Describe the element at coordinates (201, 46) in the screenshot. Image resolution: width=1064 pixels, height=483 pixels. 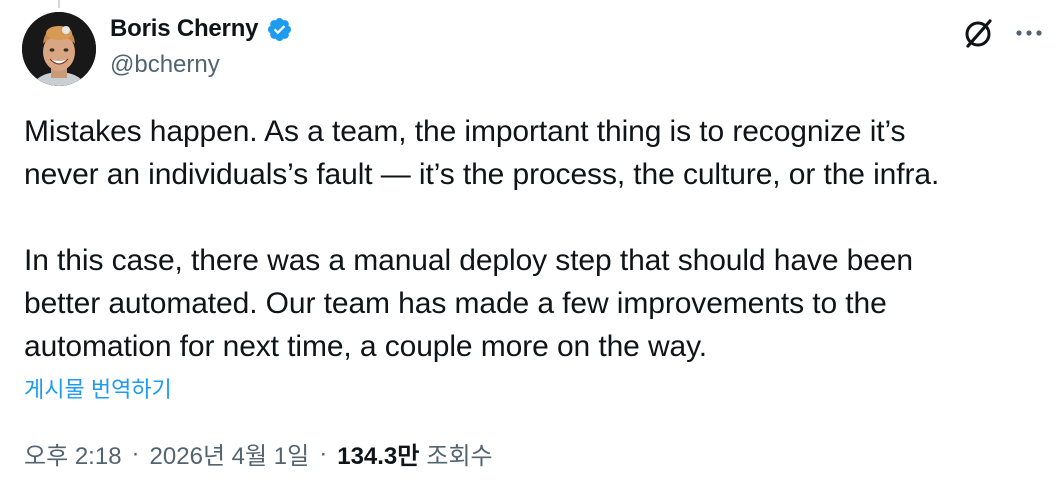
I see `author-info: Boris Cherny @bcherny` at that location.